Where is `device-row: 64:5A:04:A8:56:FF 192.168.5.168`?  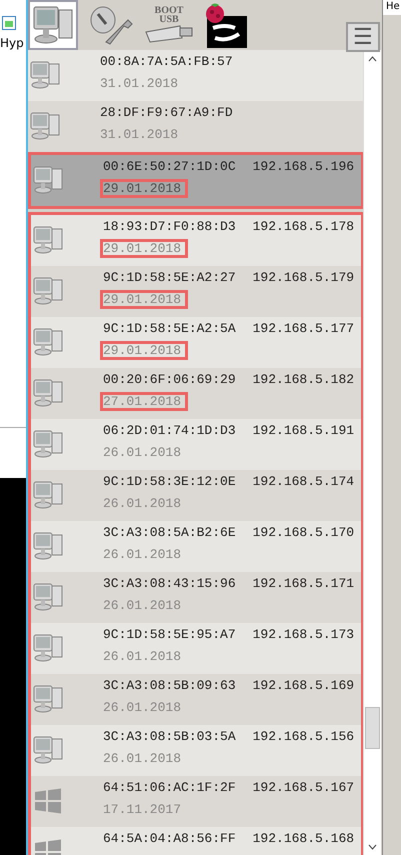 device-row: 64:5A:04:A8:56:FF 192.168.5.168 is located at coordinates (196, 841).